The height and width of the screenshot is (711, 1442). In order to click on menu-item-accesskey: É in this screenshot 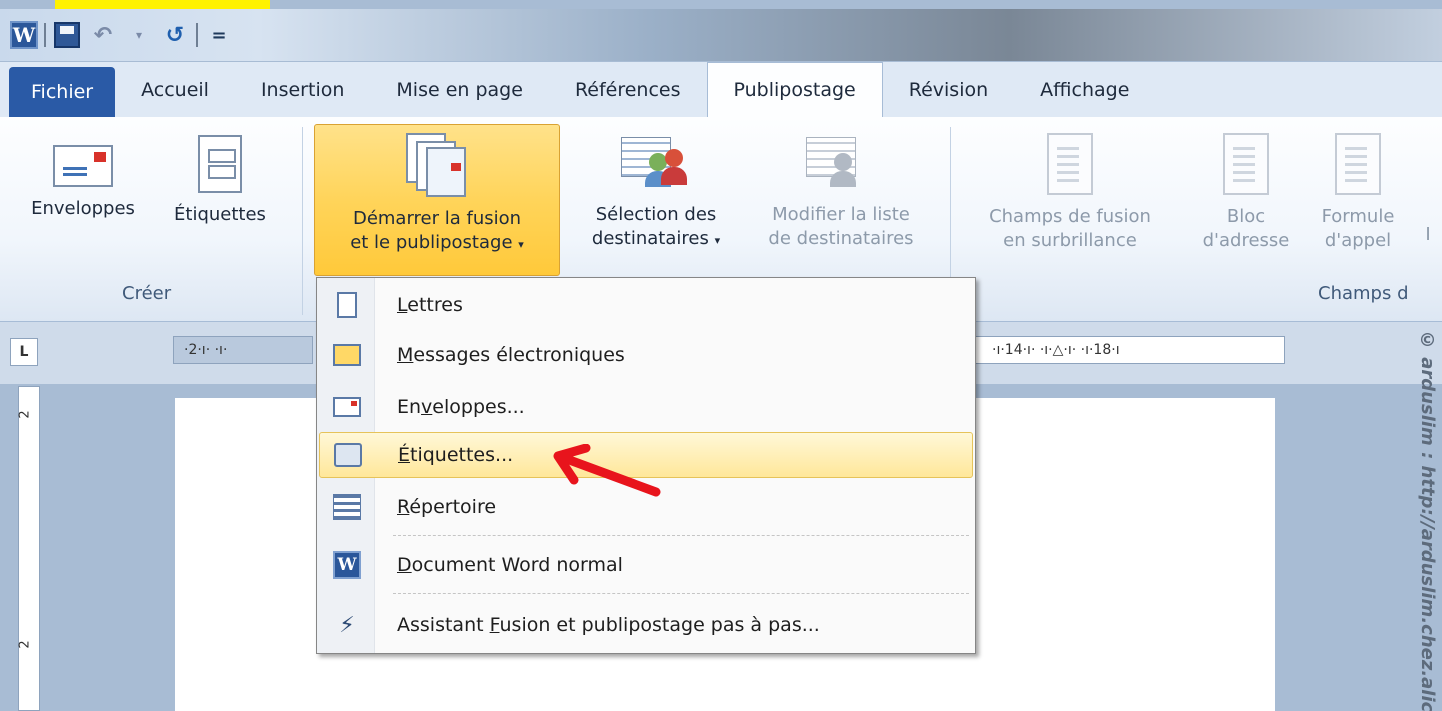, I will do `click(404, 455)`.